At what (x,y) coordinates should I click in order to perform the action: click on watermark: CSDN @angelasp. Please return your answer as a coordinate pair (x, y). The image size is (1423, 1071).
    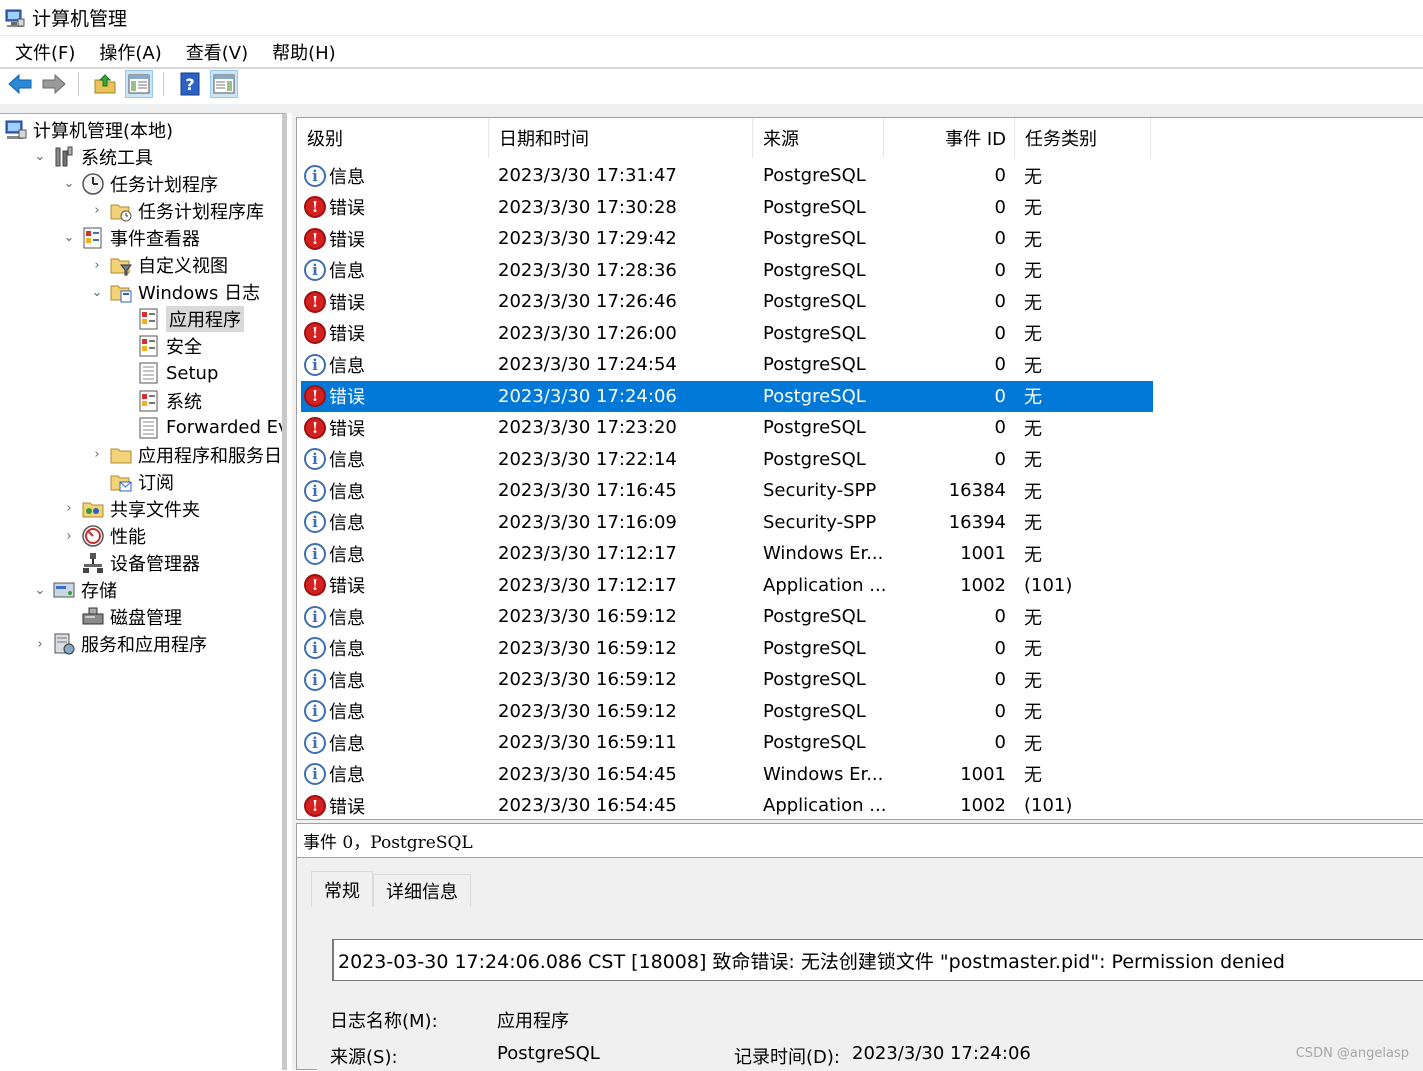
    Looking at the image, I should click on (1352, 1053).